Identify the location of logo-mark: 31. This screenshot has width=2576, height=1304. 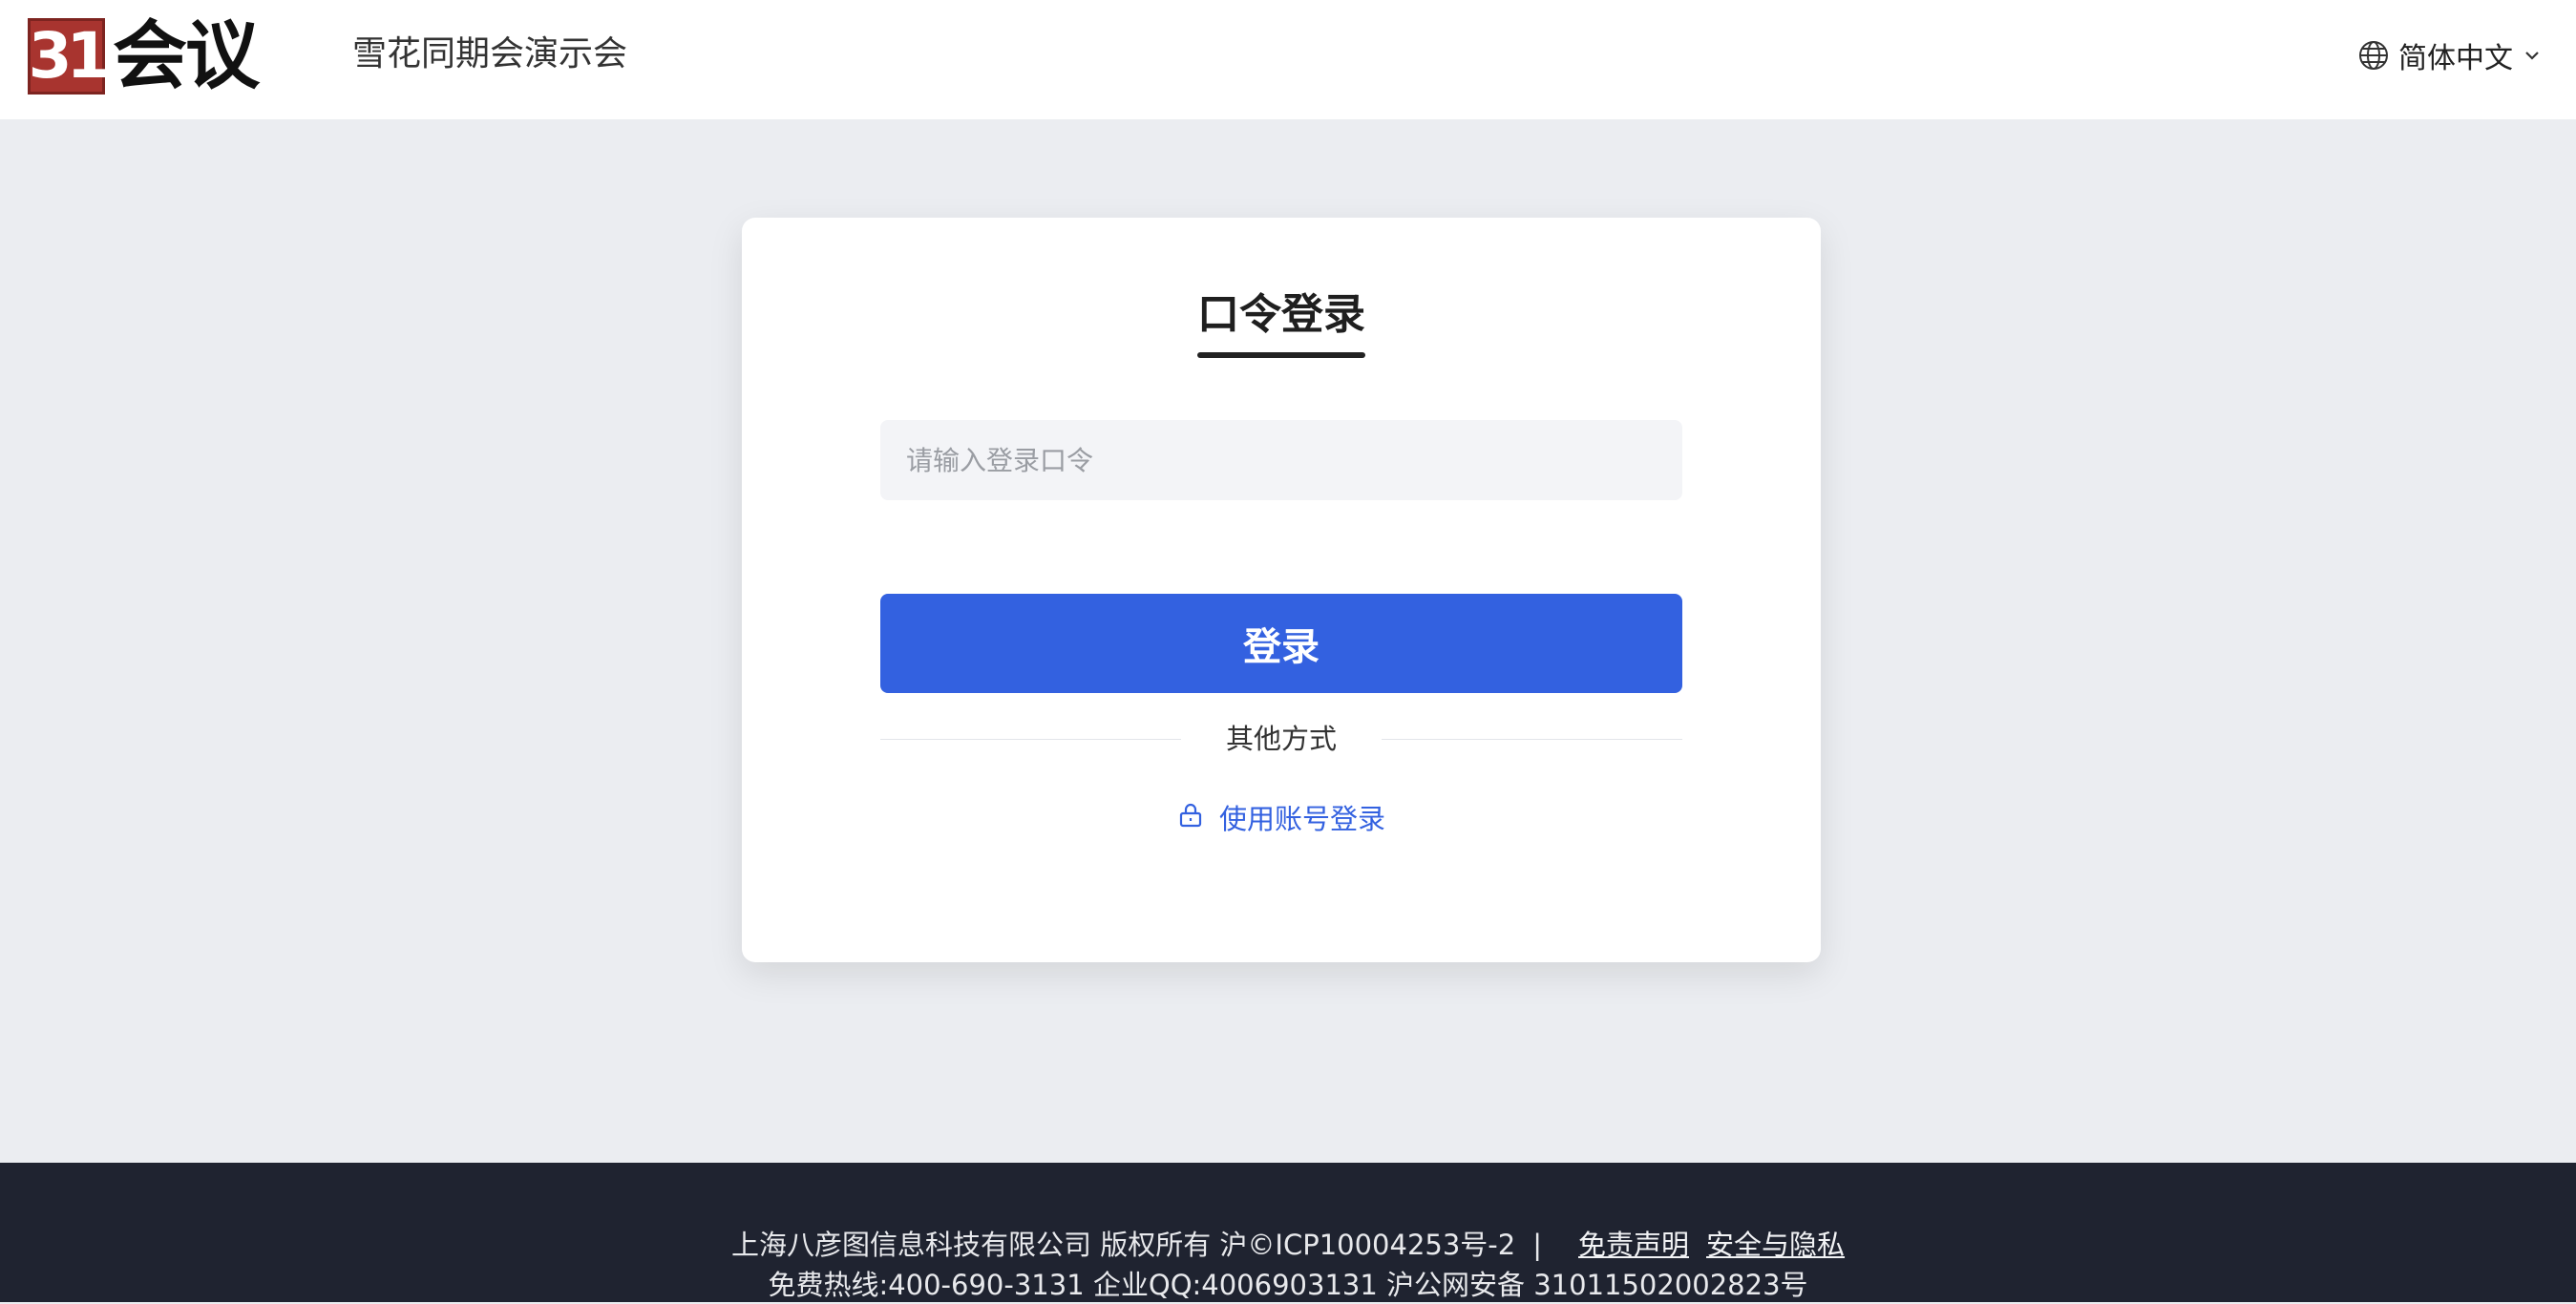
(69, 57).